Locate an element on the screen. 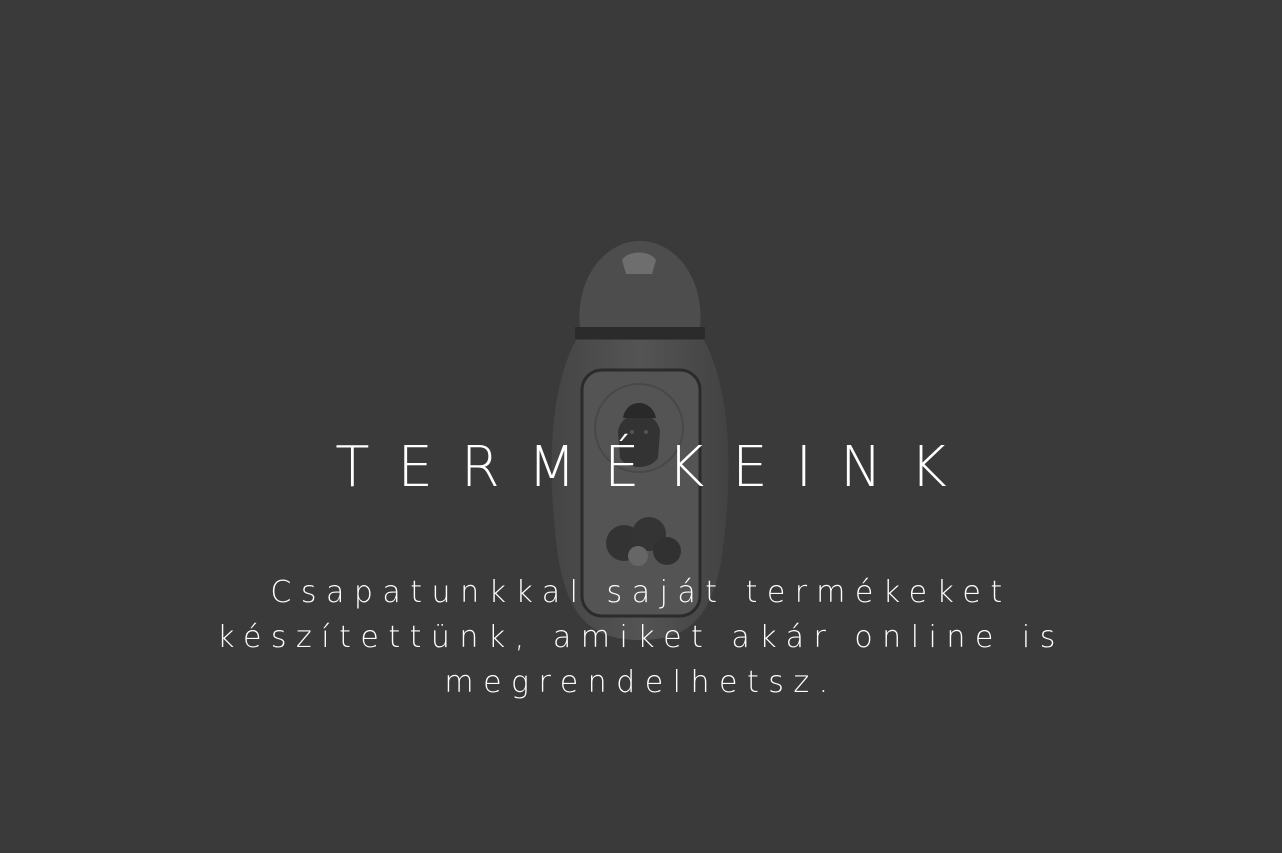 The width and height of the screenshot is (1282, 853). page-title: TERMÉKEINK is located at coordinates (655, 467).